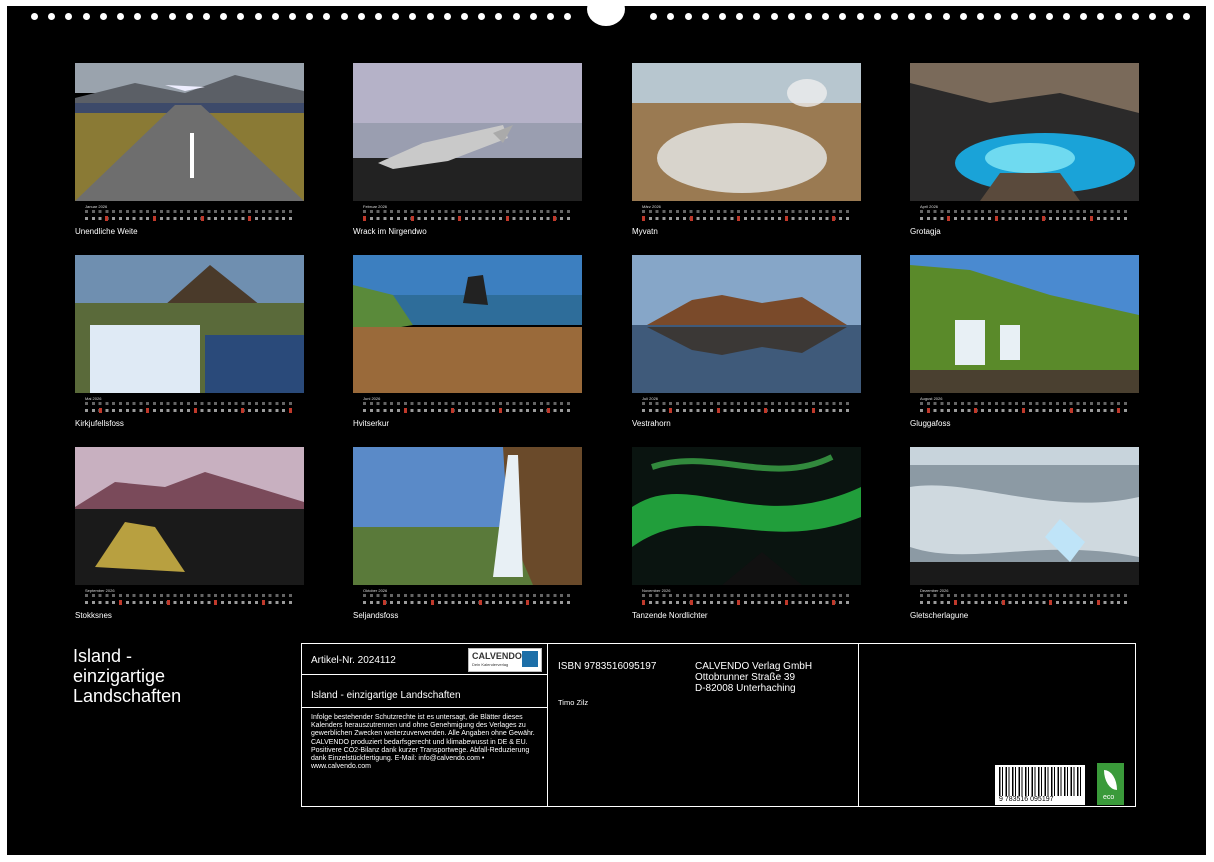 Image resolution: width=1214 pixels, height=862 pixels. What do you see at coordinates (371, 423) in the screenshot?
I see `photo-caption: Hvitserkur` at bounding box center [371, 423].